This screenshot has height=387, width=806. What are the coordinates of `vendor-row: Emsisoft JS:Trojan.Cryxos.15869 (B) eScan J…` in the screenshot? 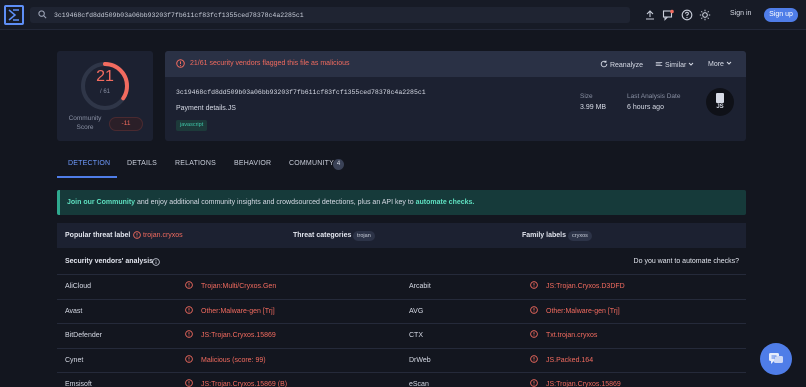 It's located at (401, 379).